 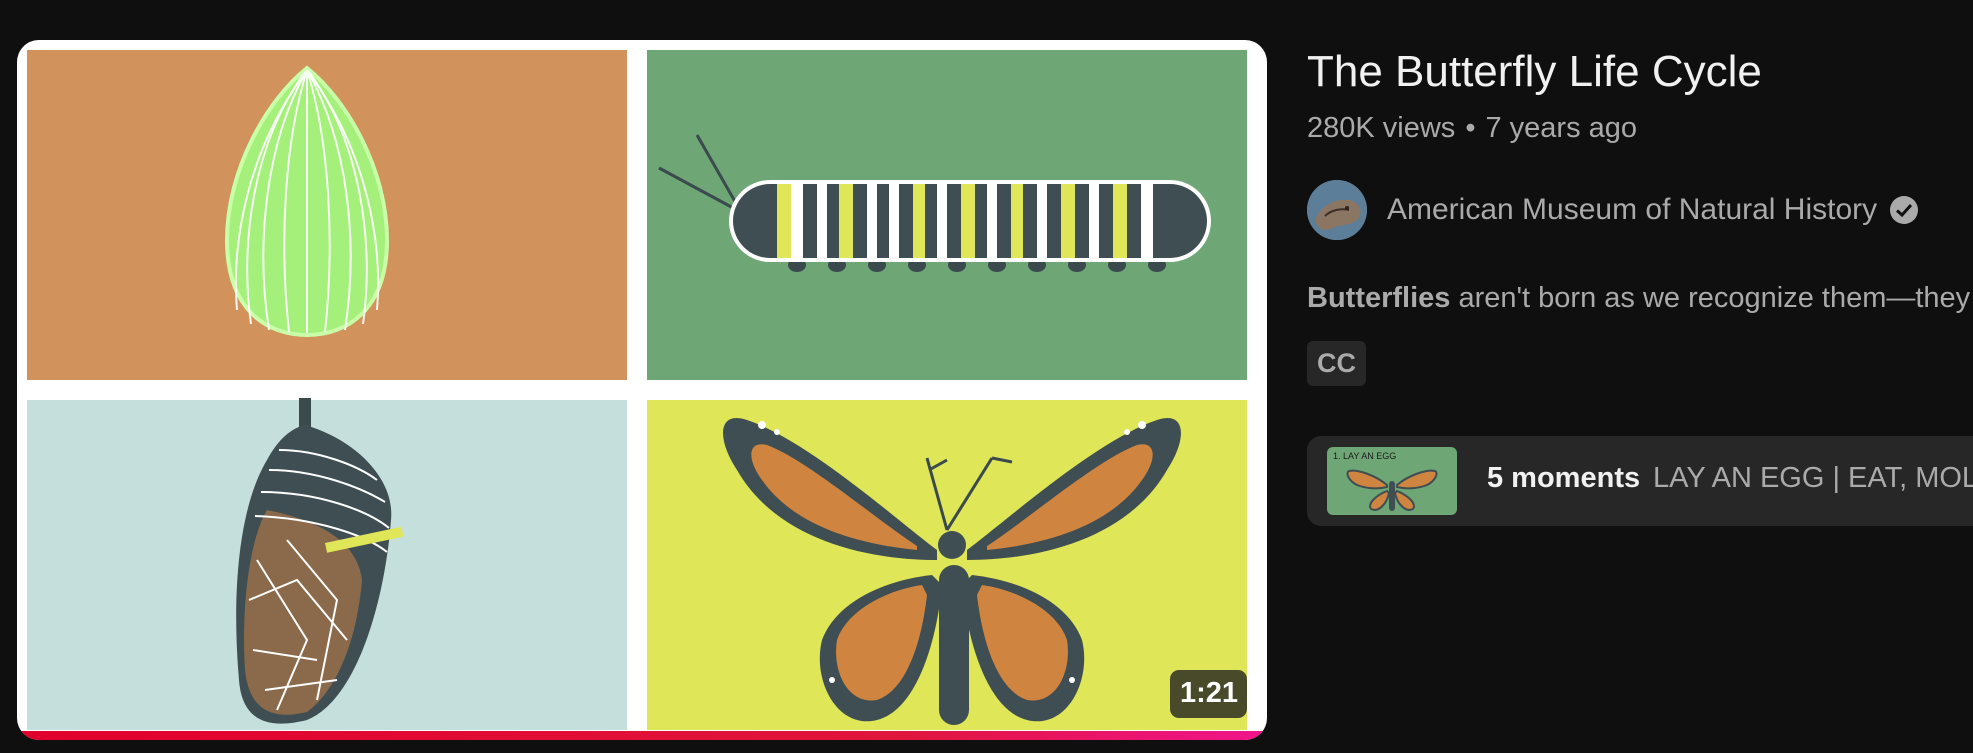 I want to click on moments-thumb-label: 1. LAY AN EGG, so click(x=1364, y=456).